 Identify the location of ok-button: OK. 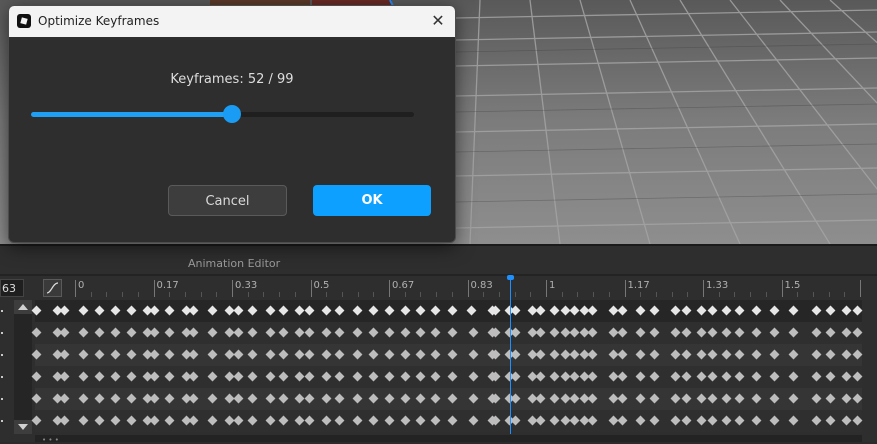
(372, 200).